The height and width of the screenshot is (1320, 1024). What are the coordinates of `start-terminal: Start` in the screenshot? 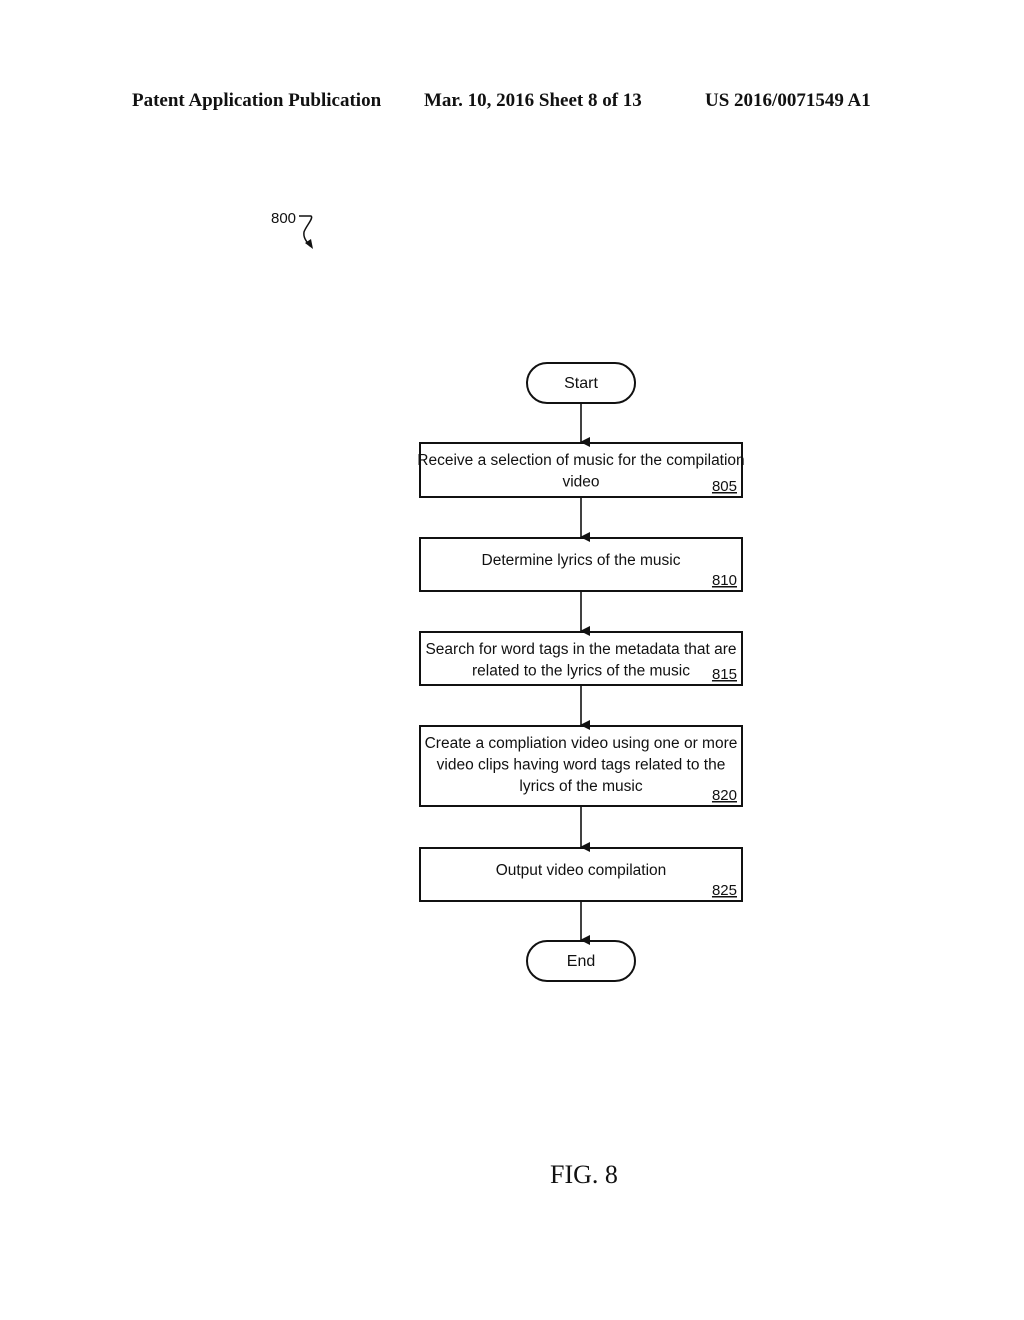 It's located at (581, 383).